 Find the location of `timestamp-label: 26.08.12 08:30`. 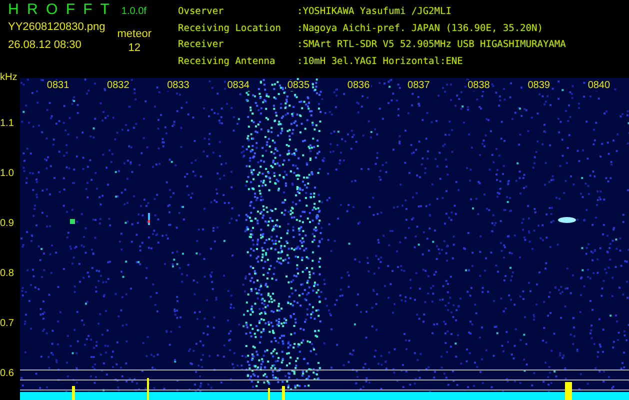

timestamp-label: 26.08.12 08:30 is located at coordinates (45, 45).